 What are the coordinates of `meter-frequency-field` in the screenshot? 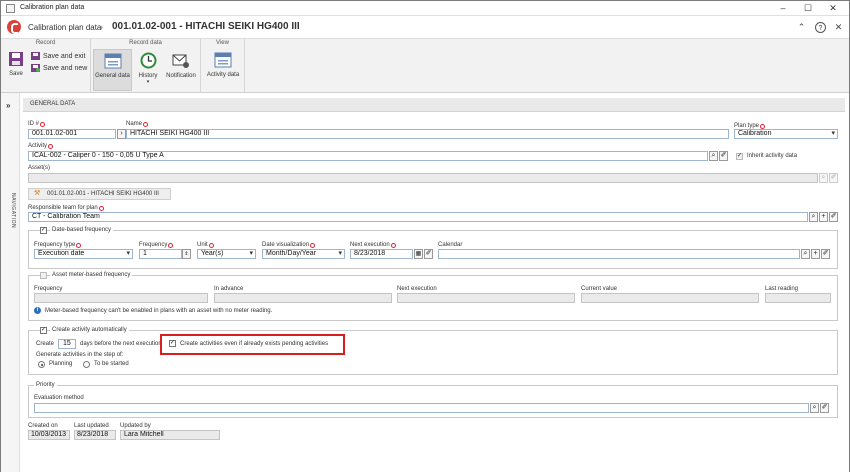 It's located at (121, 298).